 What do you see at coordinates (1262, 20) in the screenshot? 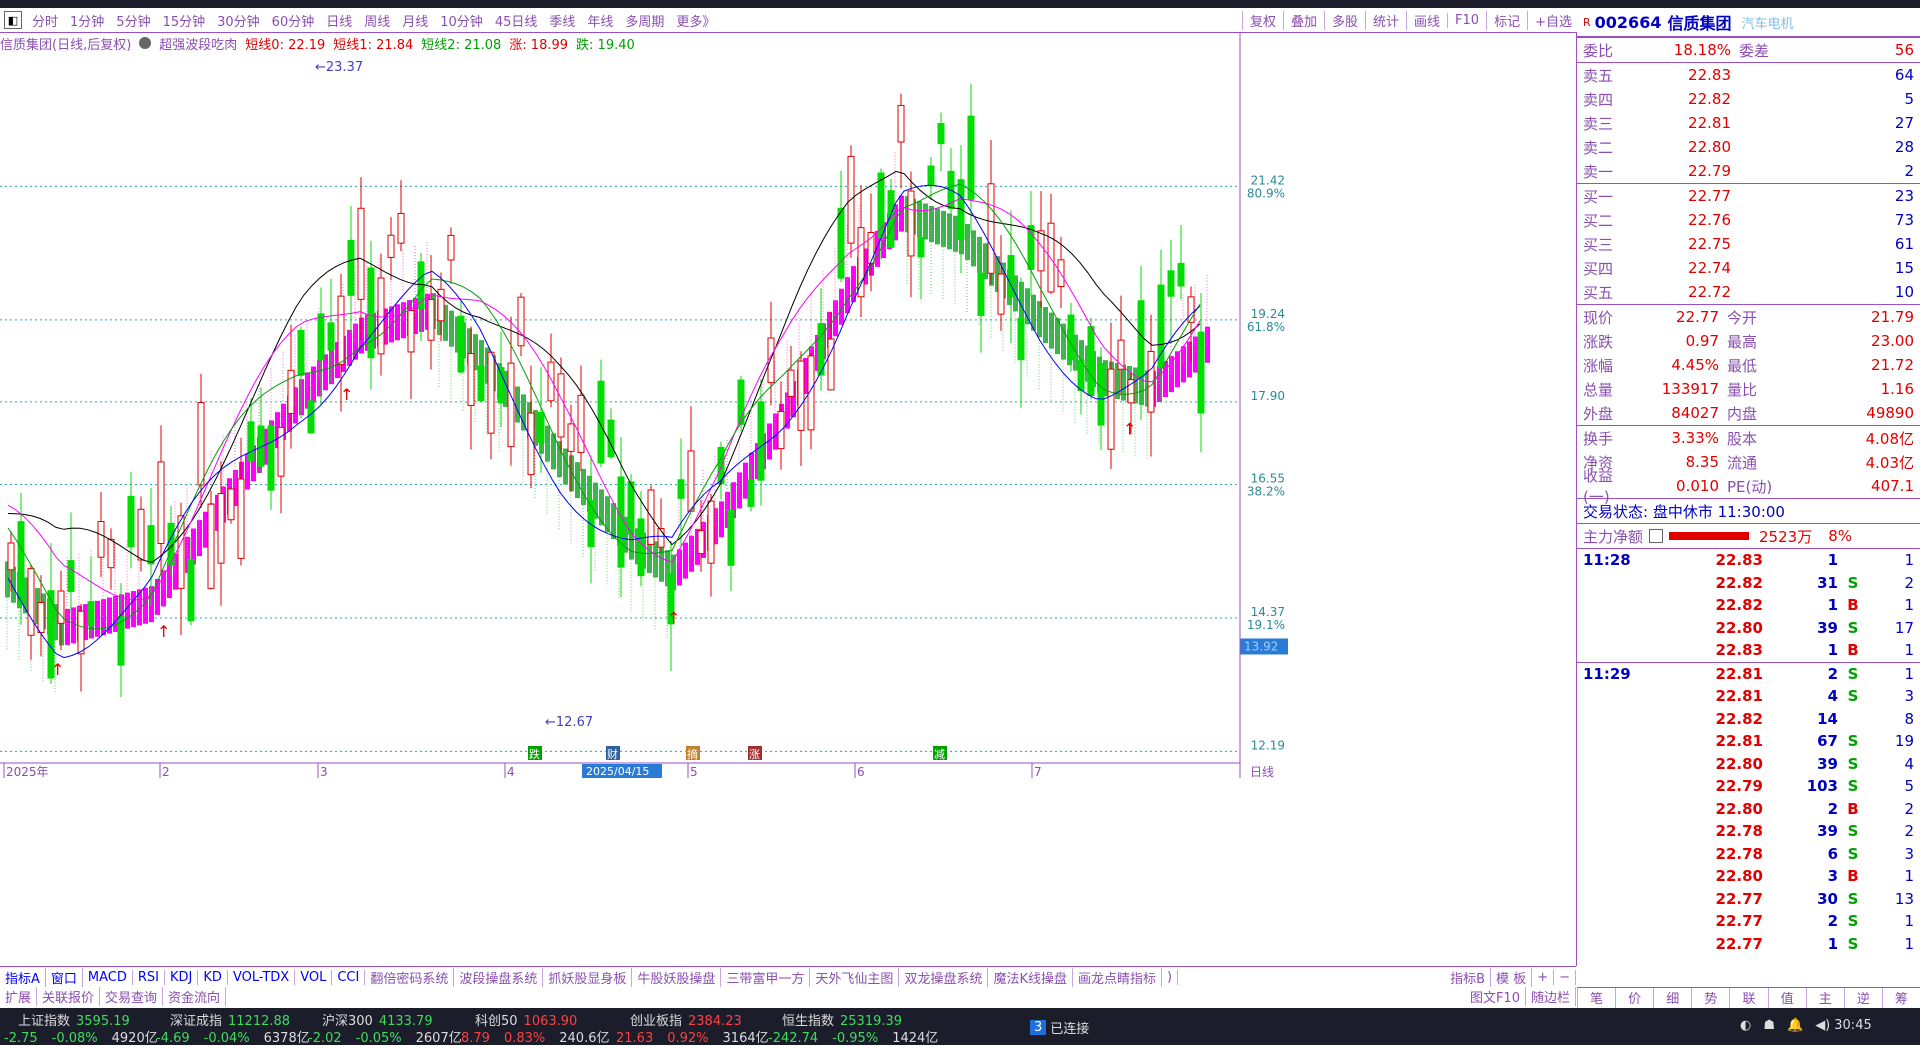
I see `toolbar-button: 复权` at bounding box center [1262, 20].